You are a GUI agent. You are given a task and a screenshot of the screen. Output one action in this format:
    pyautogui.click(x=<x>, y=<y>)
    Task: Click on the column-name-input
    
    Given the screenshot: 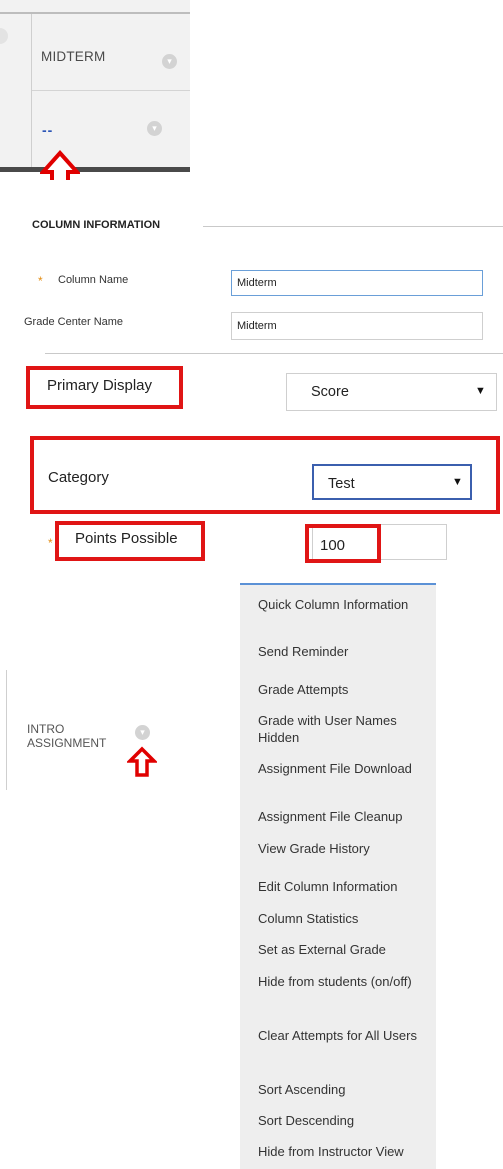 What is the action you would take?
    pyautogui.click(x=357, y=283)
    